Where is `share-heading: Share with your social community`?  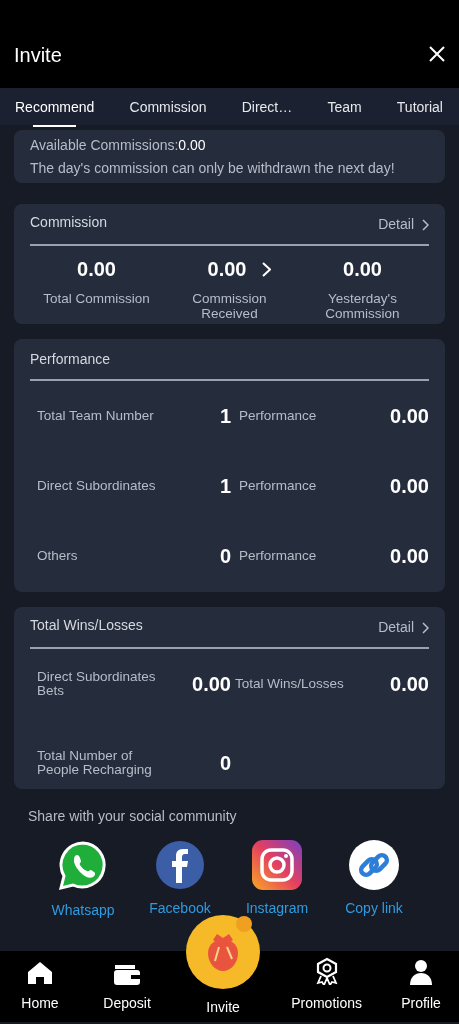
share-heading: Share with your social community is located at coordinates (133, 817).